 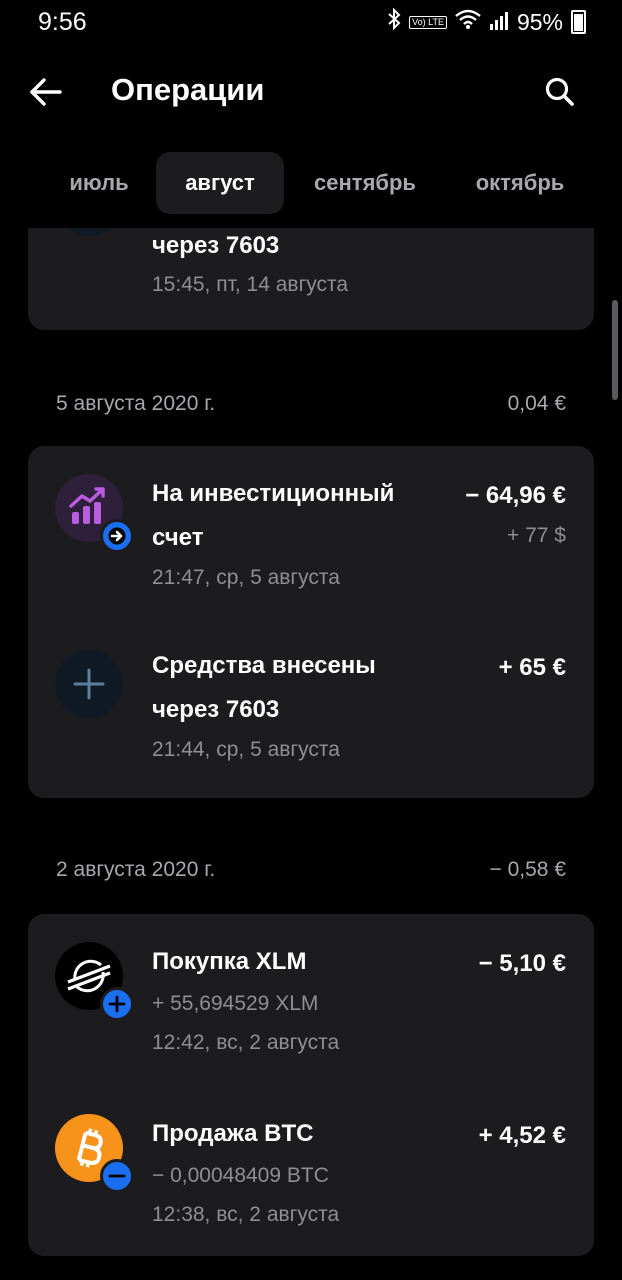 What do you see at coordinates (311, 870) in the screenshot?
I see `date-header: 2 августа 2020 г. − 0,58 €` at bounding box center [311, 870].